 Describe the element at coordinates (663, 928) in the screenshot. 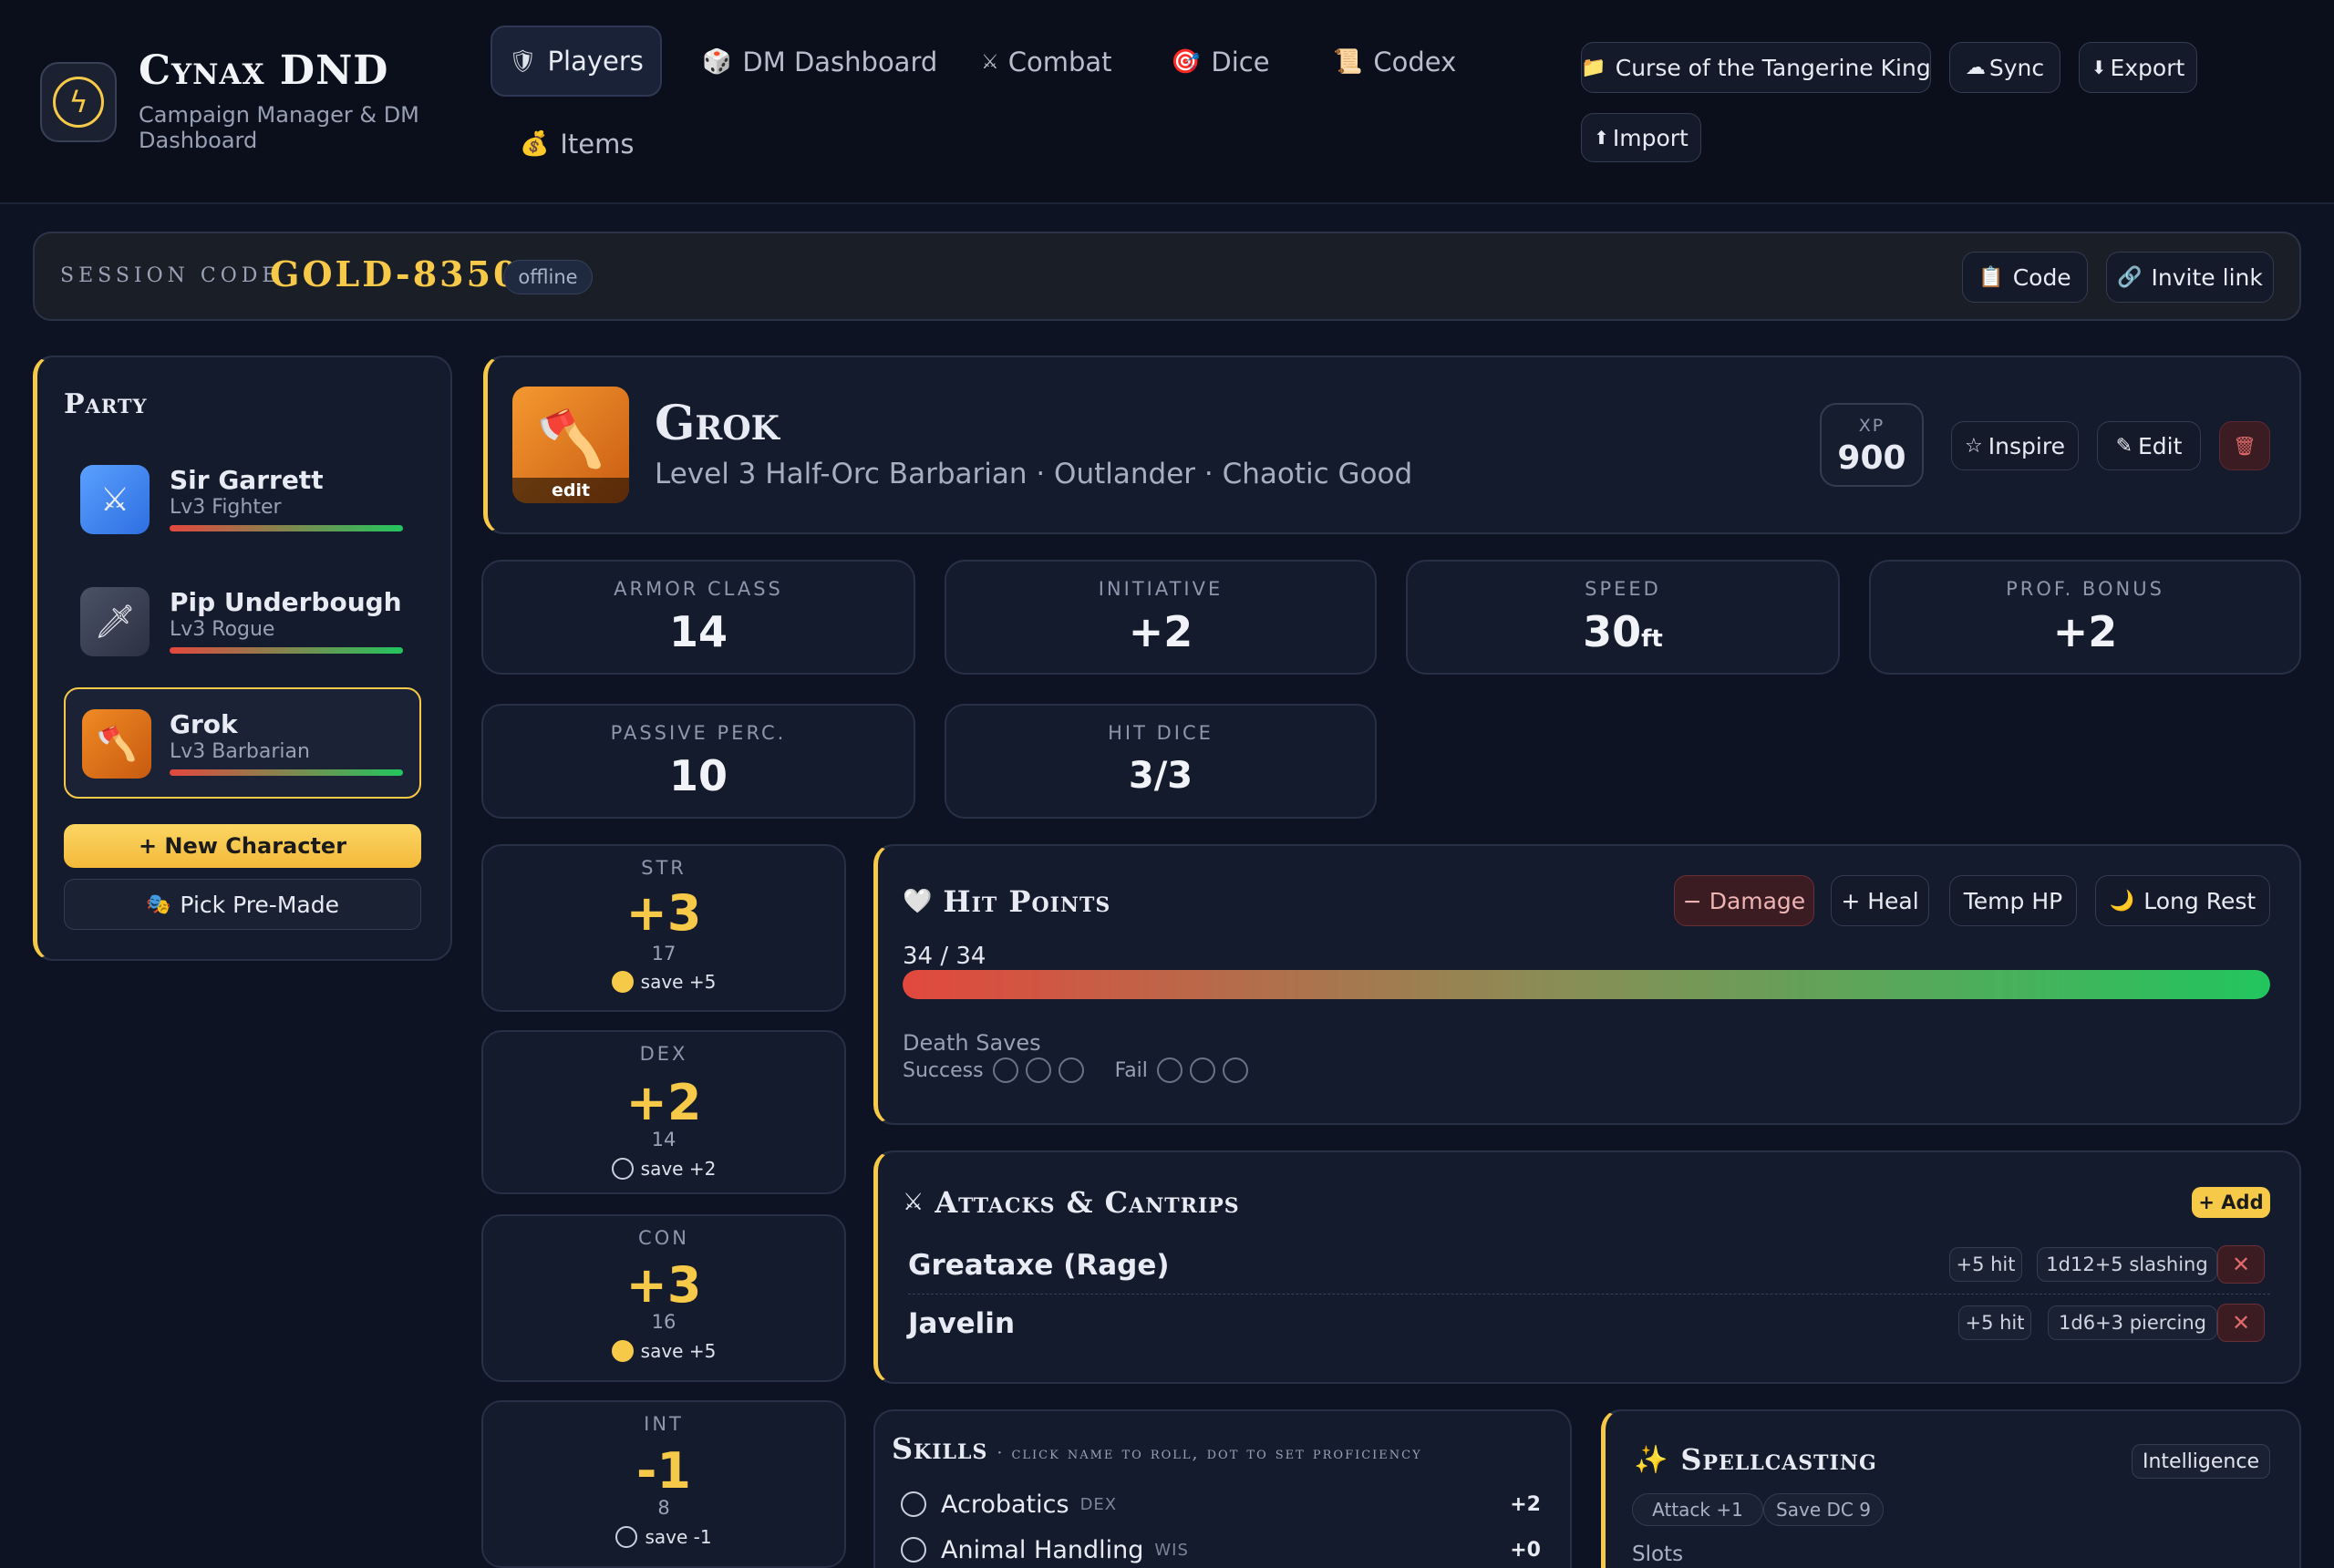

I see `ability-str: STR +3 17 save +5` at that location.